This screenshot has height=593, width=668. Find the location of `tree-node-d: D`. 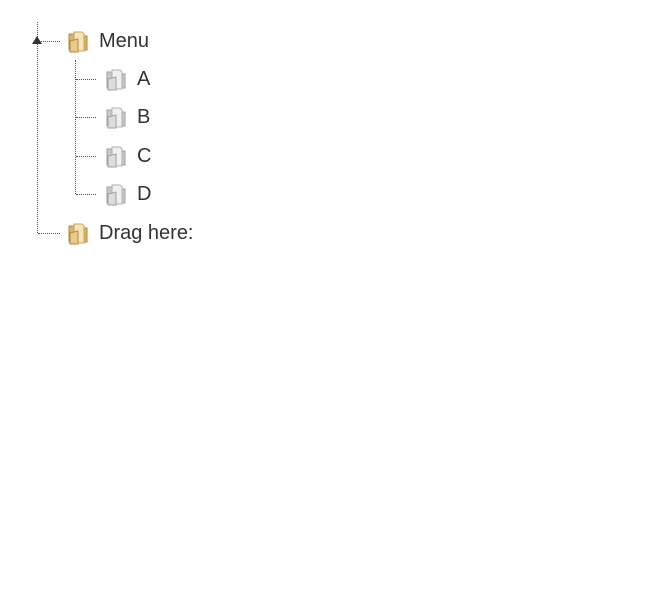

tree-node-d: D is located at coordinates (127, 194).